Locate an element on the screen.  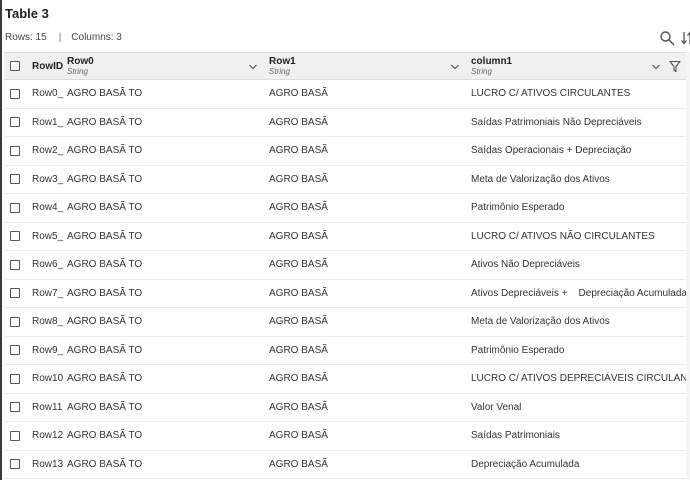
search-icon is located at coordinates (667, 38).